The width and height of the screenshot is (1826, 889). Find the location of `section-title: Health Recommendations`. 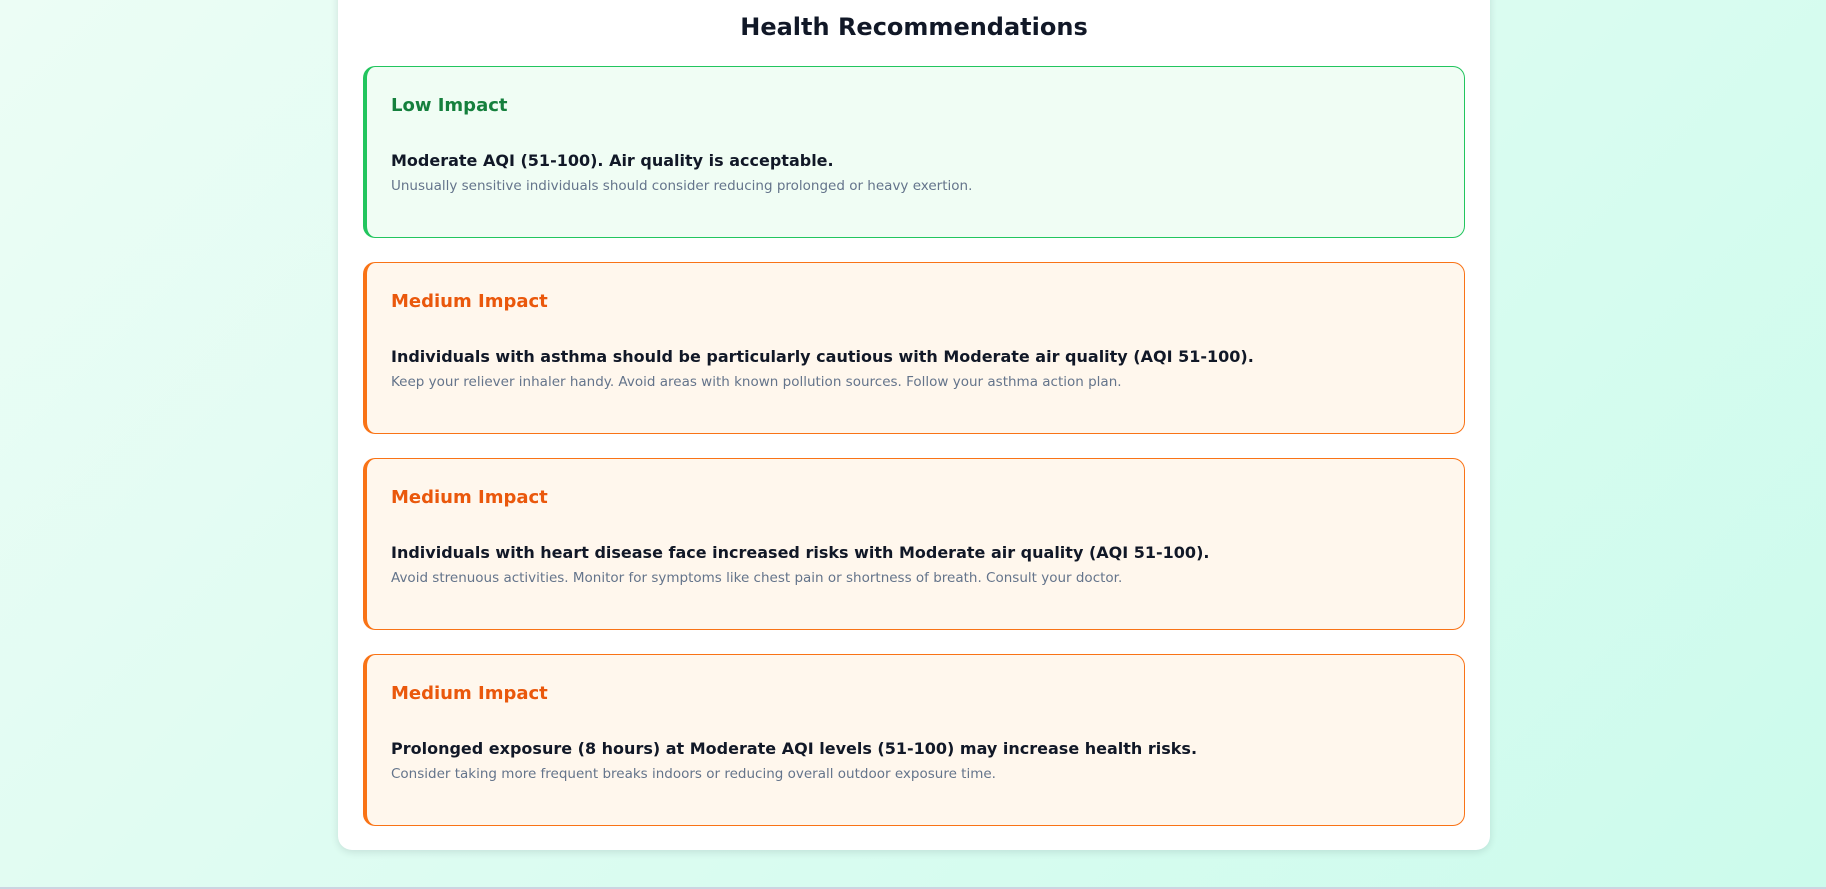

section-title: Health Recommendations is located at coordinates (914, 27).